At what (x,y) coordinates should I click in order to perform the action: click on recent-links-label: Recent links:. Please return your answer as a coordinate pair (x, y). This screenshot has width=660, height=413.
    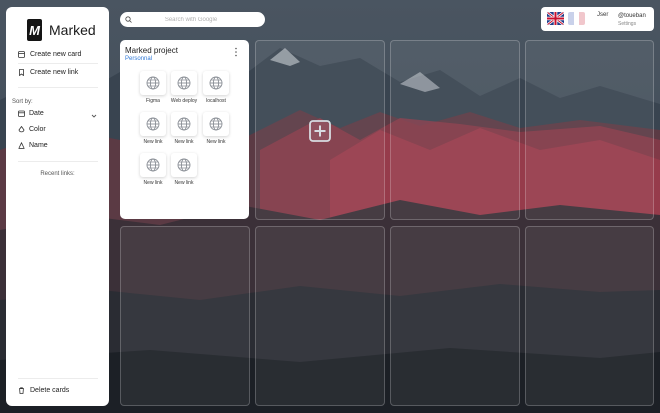
    Looking at the image, I should click on (57, 174).